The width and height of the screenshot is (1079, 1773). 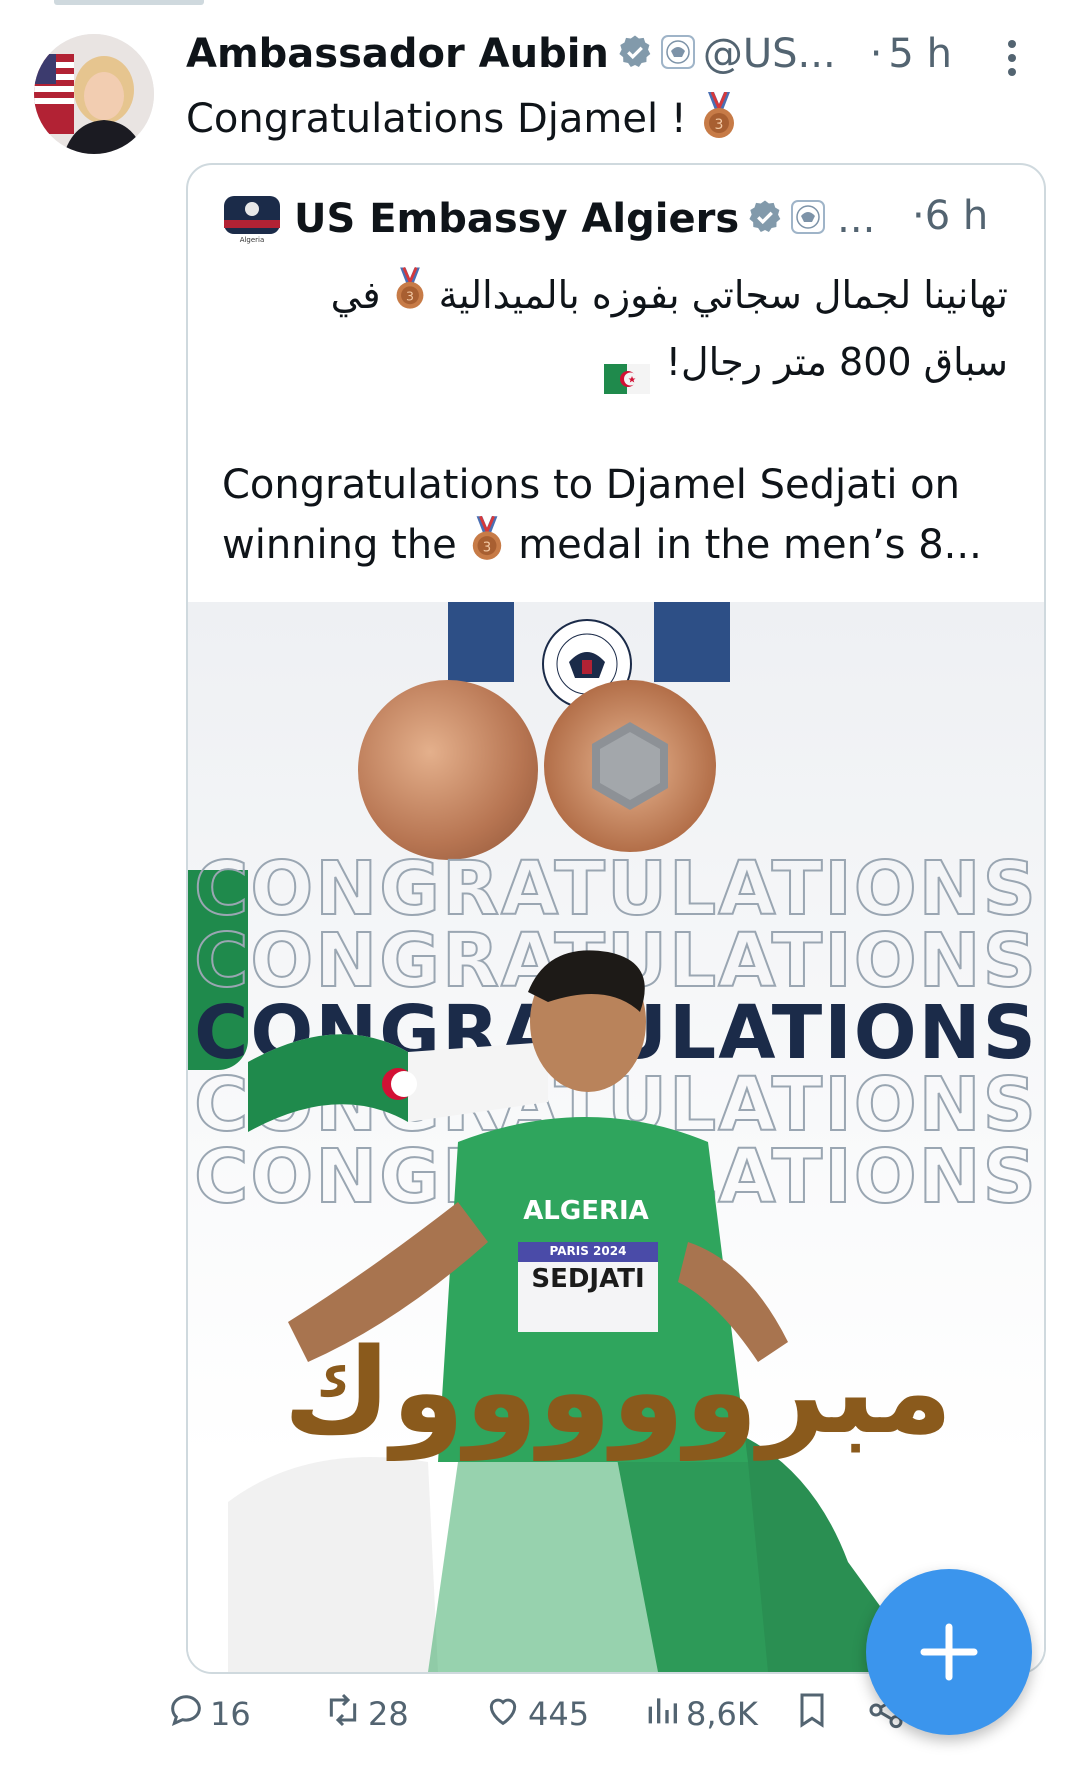 What do you see at coordinates (559, 1714) in the screenshot?
I see `like-count: 445` at bounding box center [559, 1714].